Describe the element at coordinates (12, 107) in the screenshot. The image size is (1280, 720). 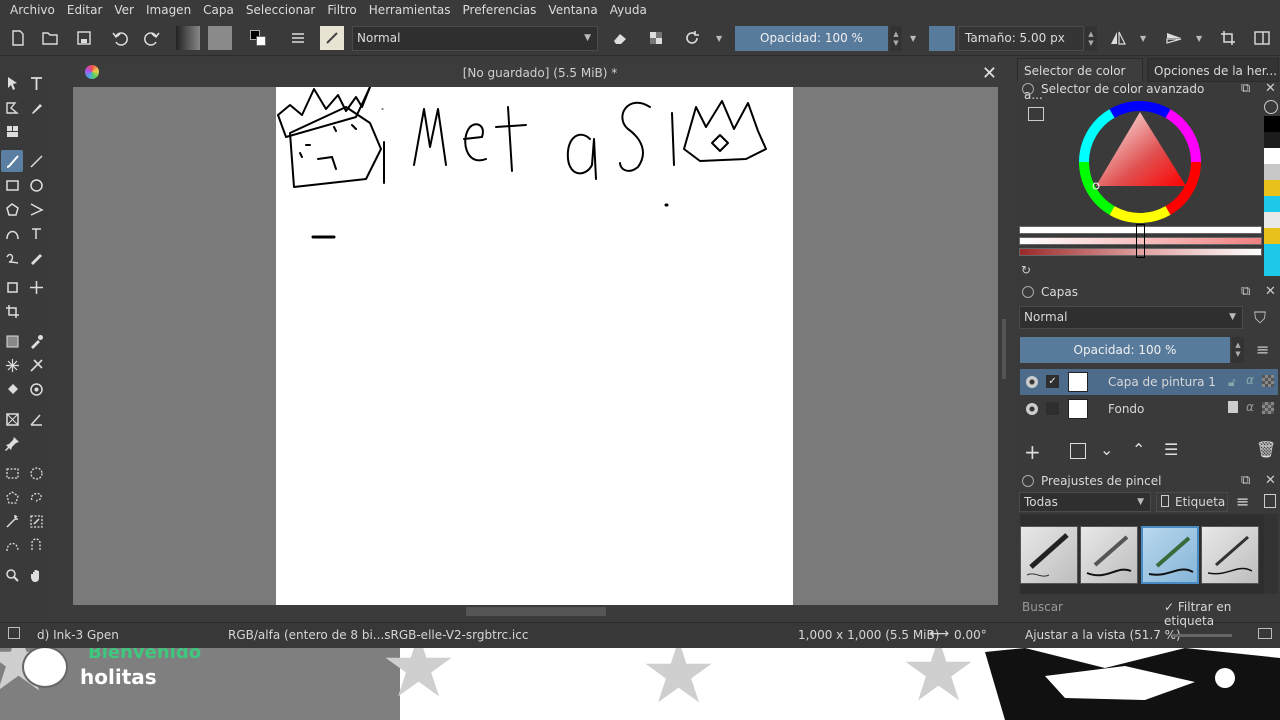
I see `edit-shapes-icon` at that location.